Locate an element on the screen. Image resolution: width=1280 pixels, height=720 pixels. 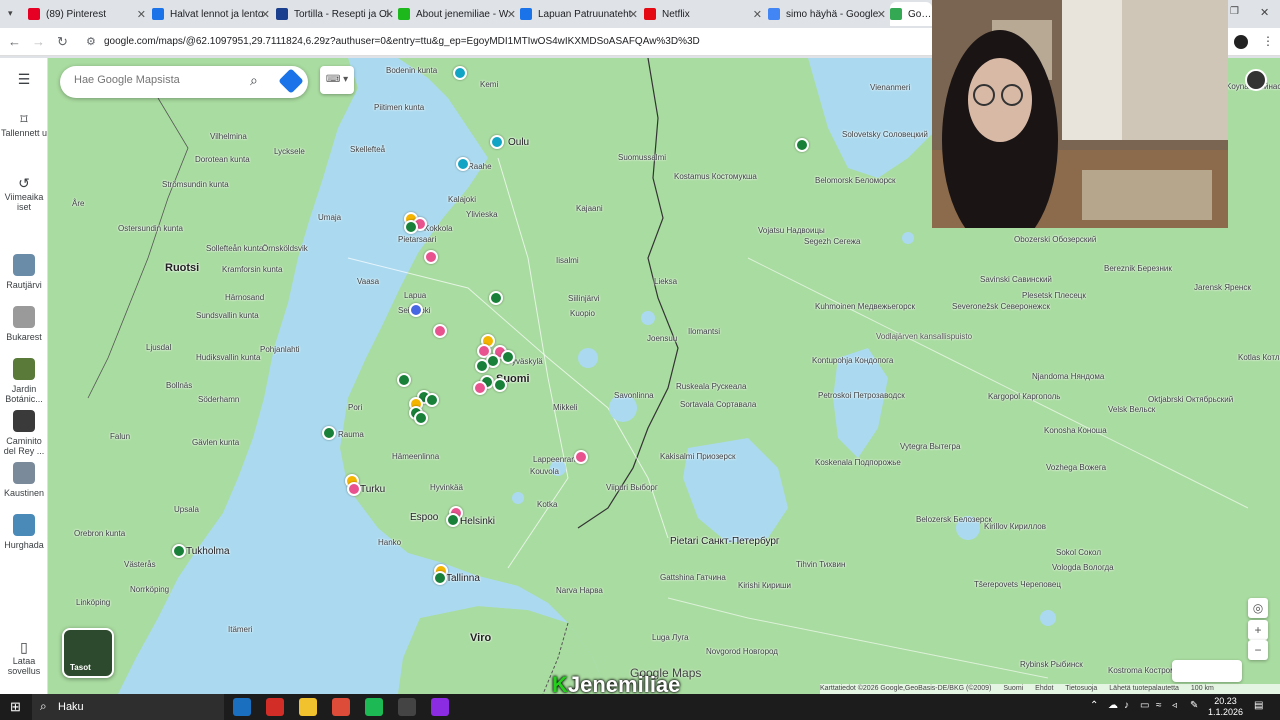
map-place-label: Kostamus Костомукша is located at coordinates (715, 176).